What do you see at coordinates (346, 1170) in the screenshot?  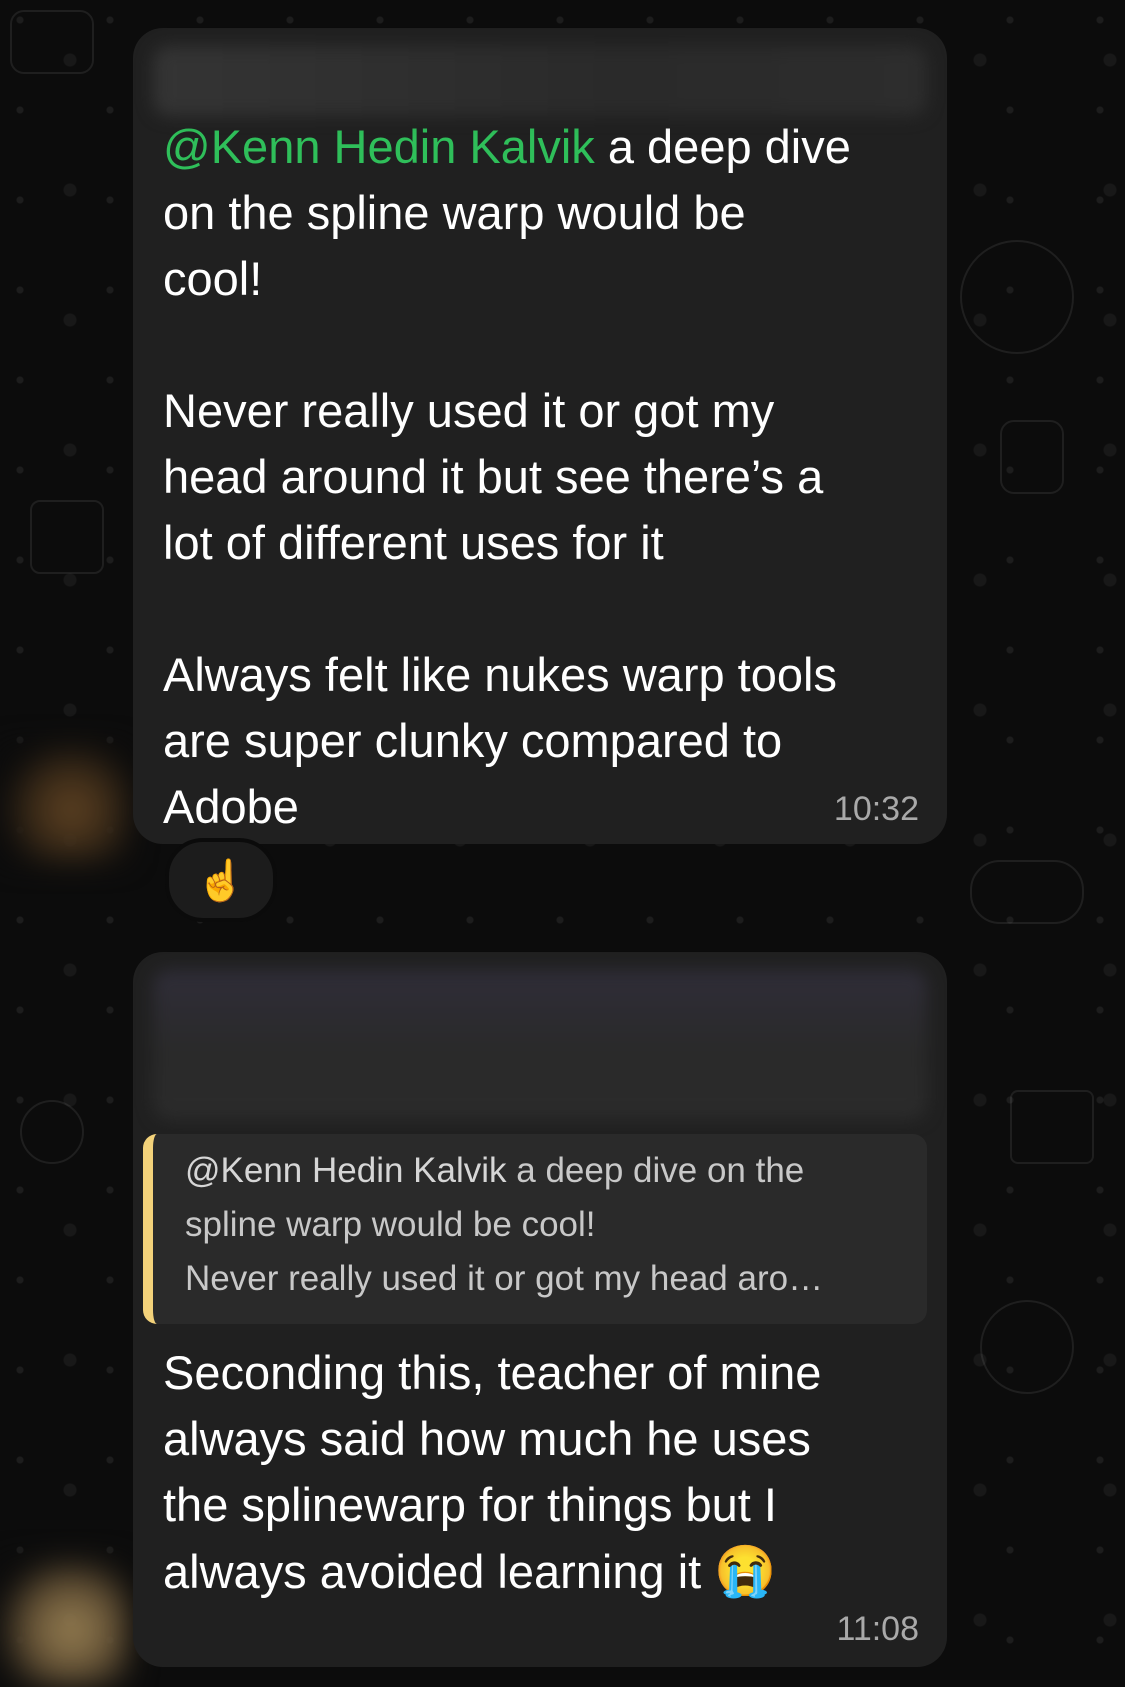 I see `quote-author: @Kenn Hedin Kalvik` at bounding box center [346, 1170].